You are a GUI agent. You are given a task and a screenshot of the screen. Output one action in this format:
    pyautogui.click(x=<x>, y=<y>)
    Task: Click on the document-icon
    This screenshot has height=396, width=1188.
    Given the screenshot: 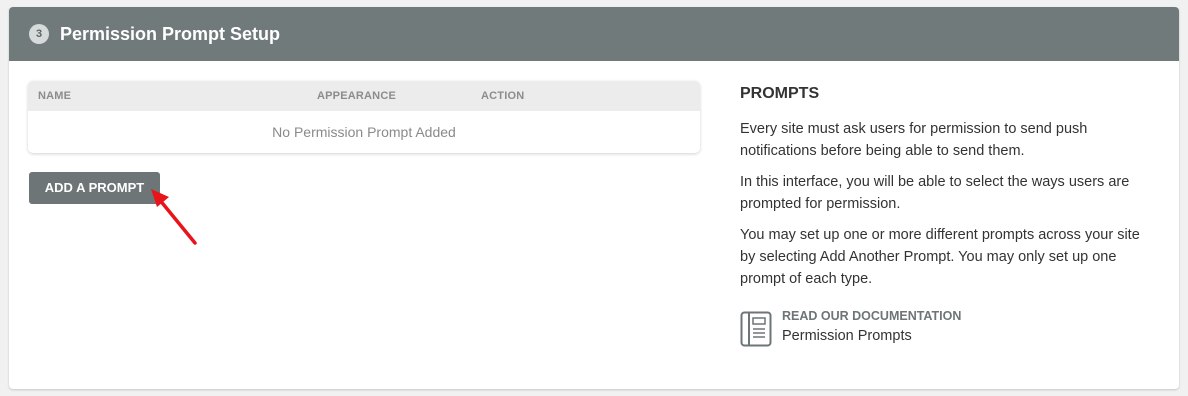 What is the action you would take?
    pyautogui.click(x=756, y=329)
    